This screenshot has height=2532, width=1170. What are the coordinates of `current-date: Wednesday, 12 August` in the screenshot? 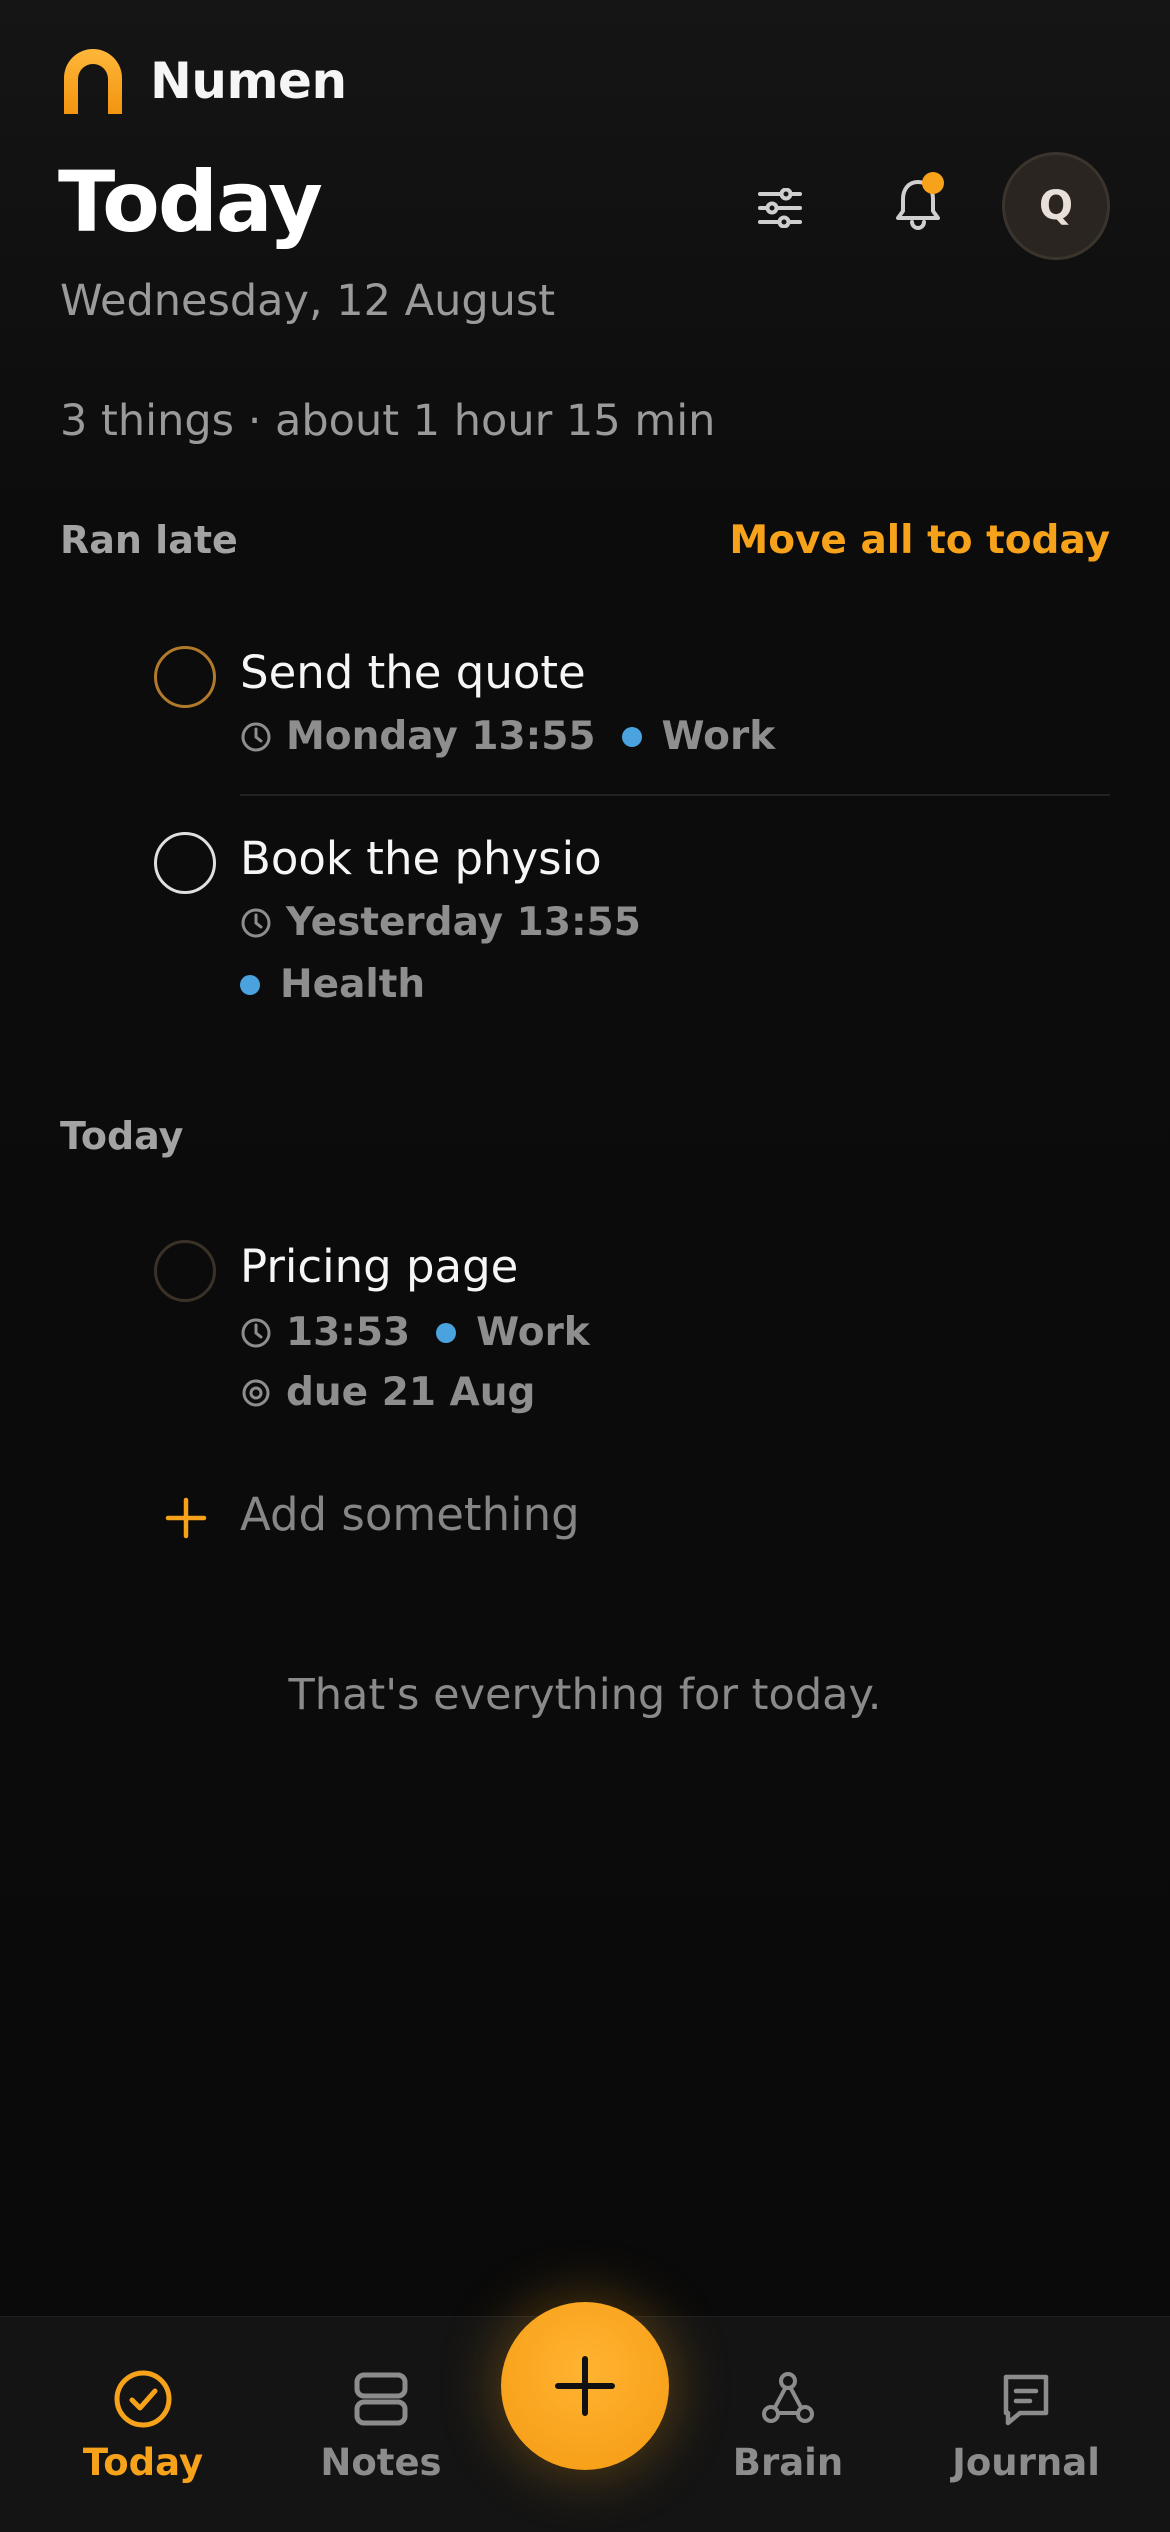 It's located at (308, 301).